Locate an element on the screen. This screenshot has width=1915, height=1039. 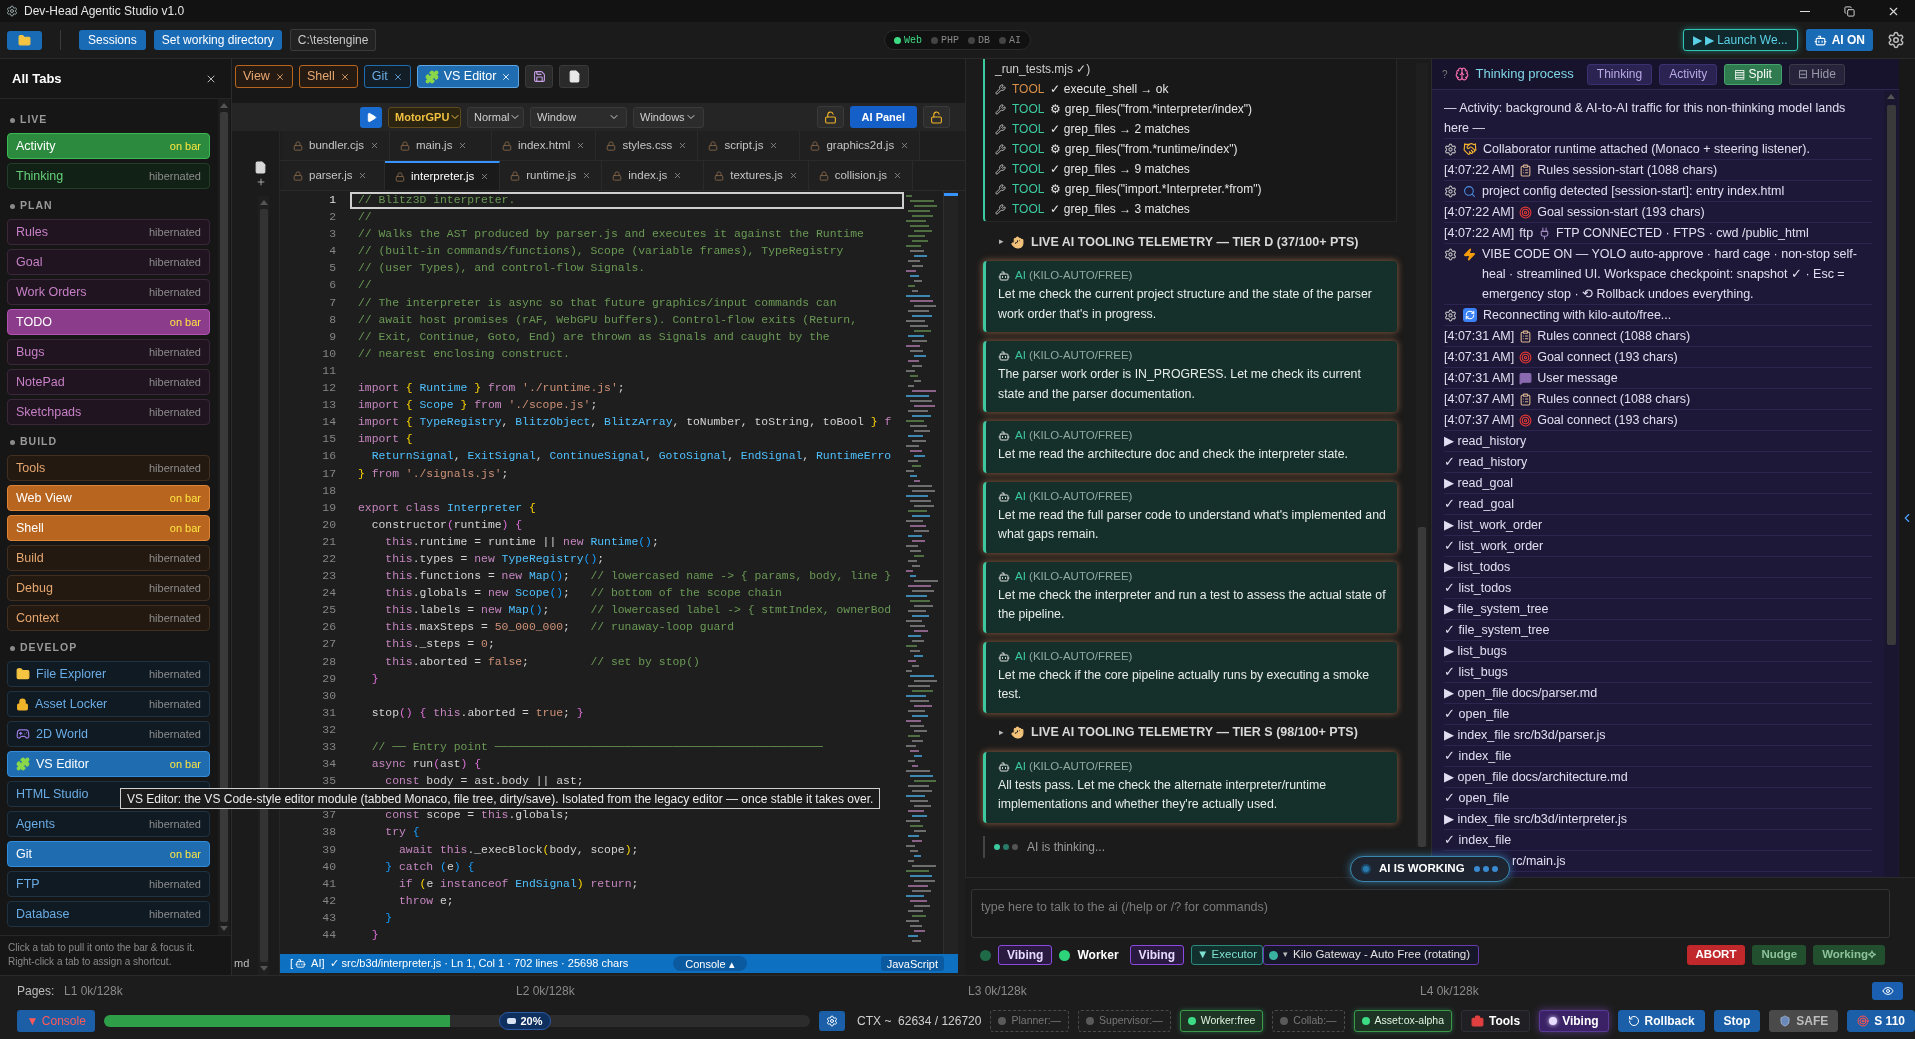
sessions-button: Sessions is located at coordinates (112, 40).